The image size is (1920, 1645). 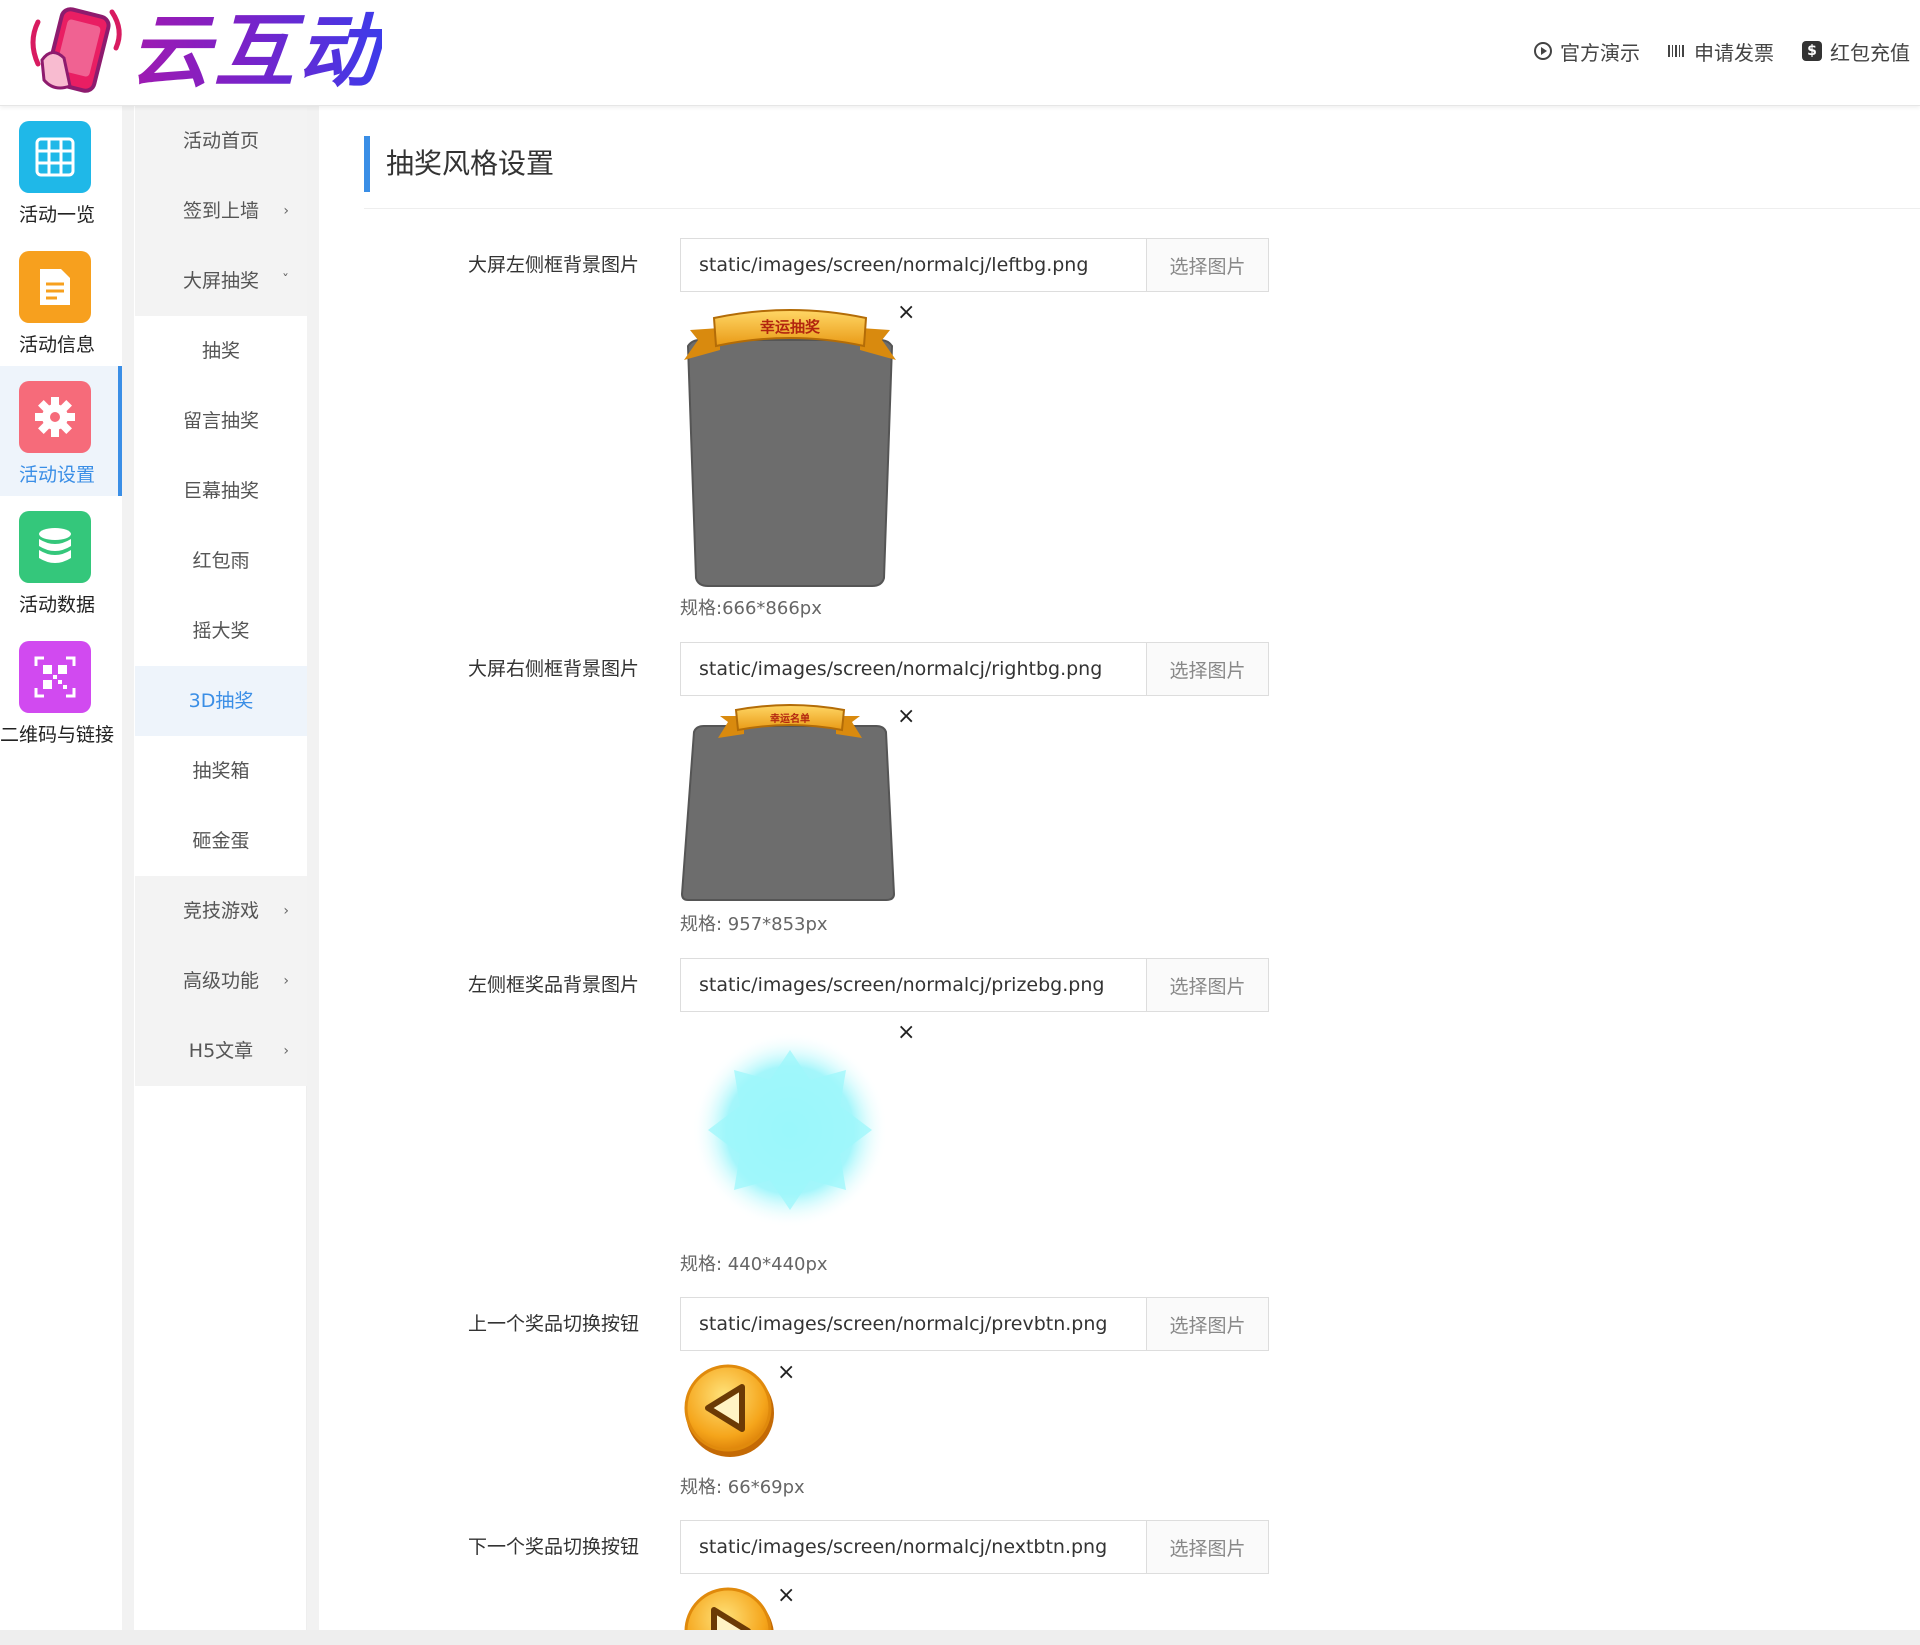 I want to click on sidebar-item-activity-settings: 活动设置, so click(x=61, y=431).